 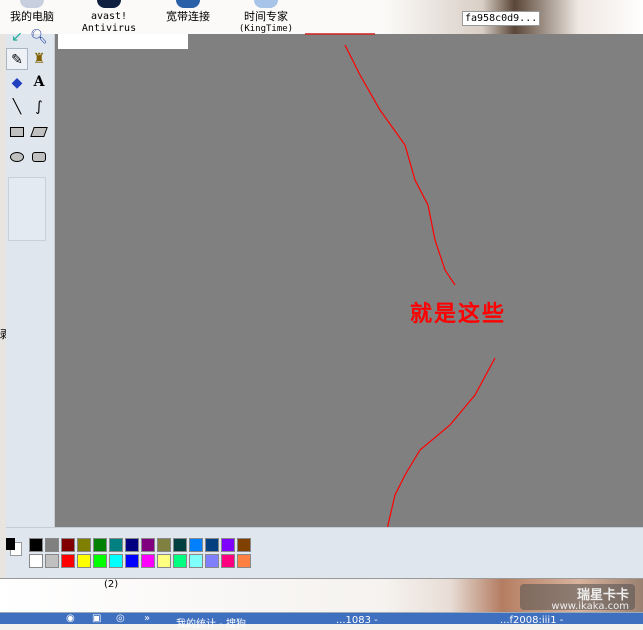 I want to click on current-colors, so click(x=16, y=551).